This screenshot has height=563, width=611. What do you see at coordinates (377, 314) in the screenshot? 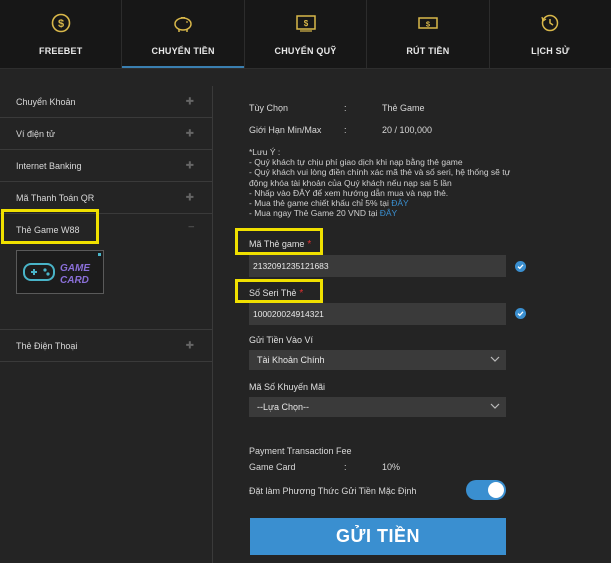
I see `serial-input: 100020024914321` at bounding box center [377, 314].